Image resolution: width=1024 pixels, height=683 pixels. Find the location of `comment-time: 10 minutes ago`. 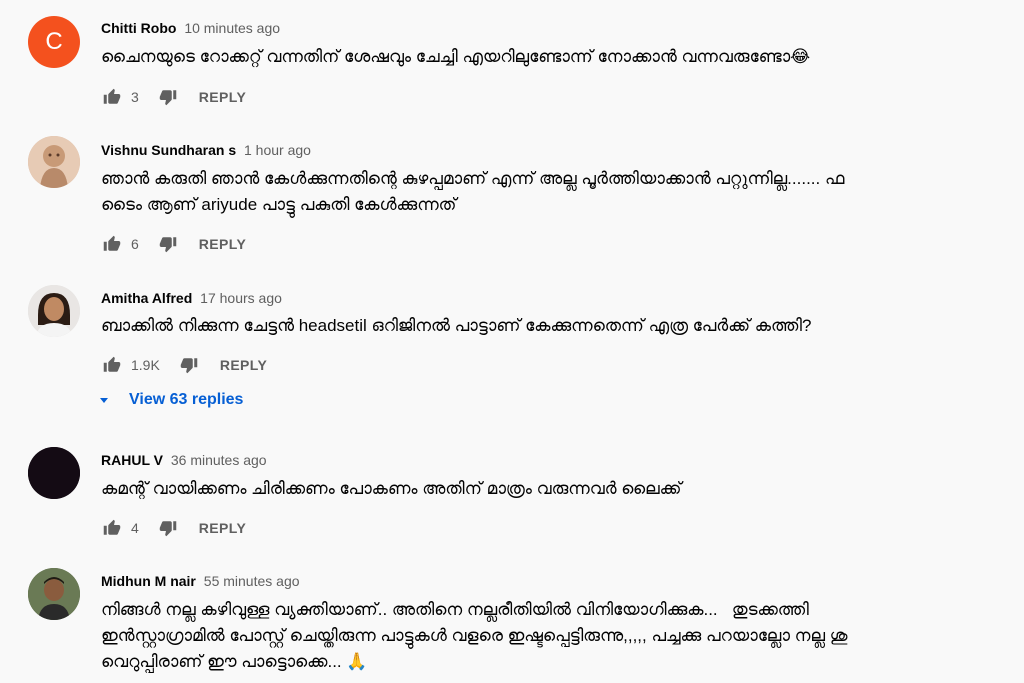

comment-time: 10 minutes ago is located at coordinates (232, 28).